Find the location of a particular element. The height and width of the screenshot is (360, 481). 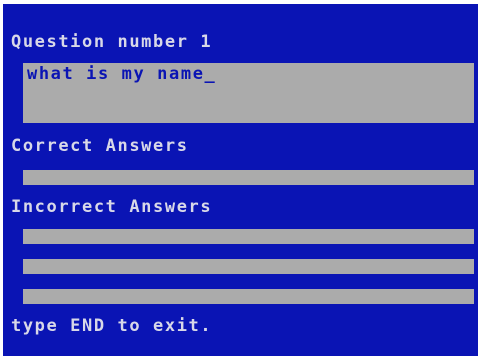

incorrect-answers-heading: Incorrect Answers is located at coordinates (112, 207).